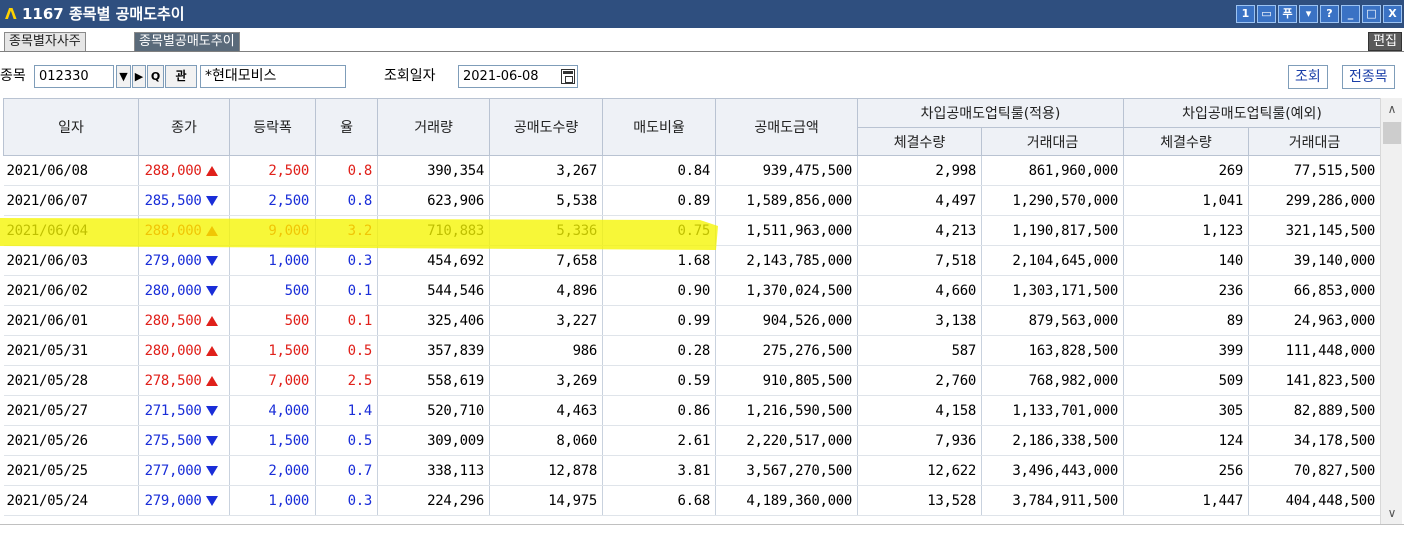 This screenshot has height=533, width=1404. I want to click on cell-applied-exec-qty: 4,213, so click(920, 230).